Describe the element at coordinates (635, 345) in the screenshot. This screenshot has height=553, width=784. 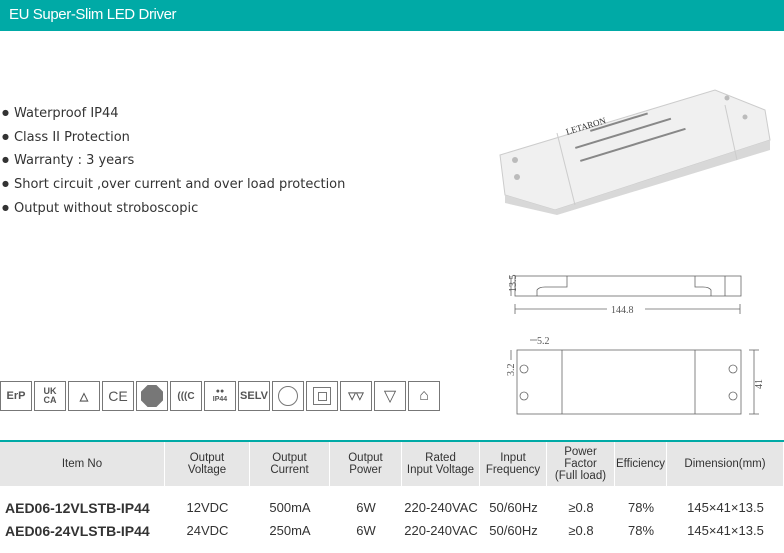
I see `dimension-drawing: 13.5 144.8 41 5.2 3.2` at that location.